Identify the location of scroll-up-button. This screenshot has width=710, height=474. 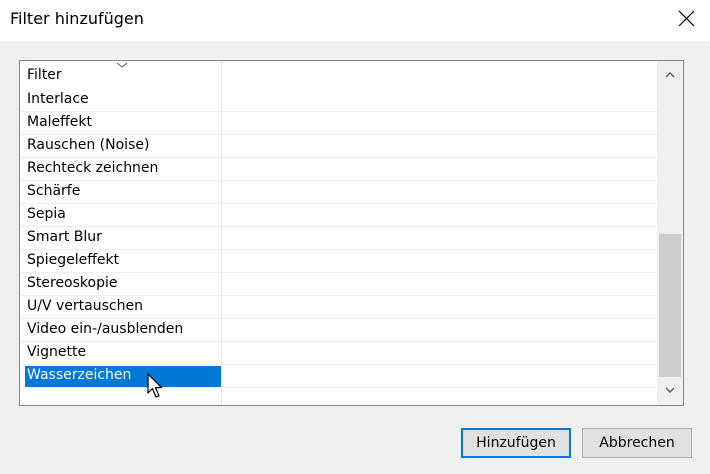
(670, 75).